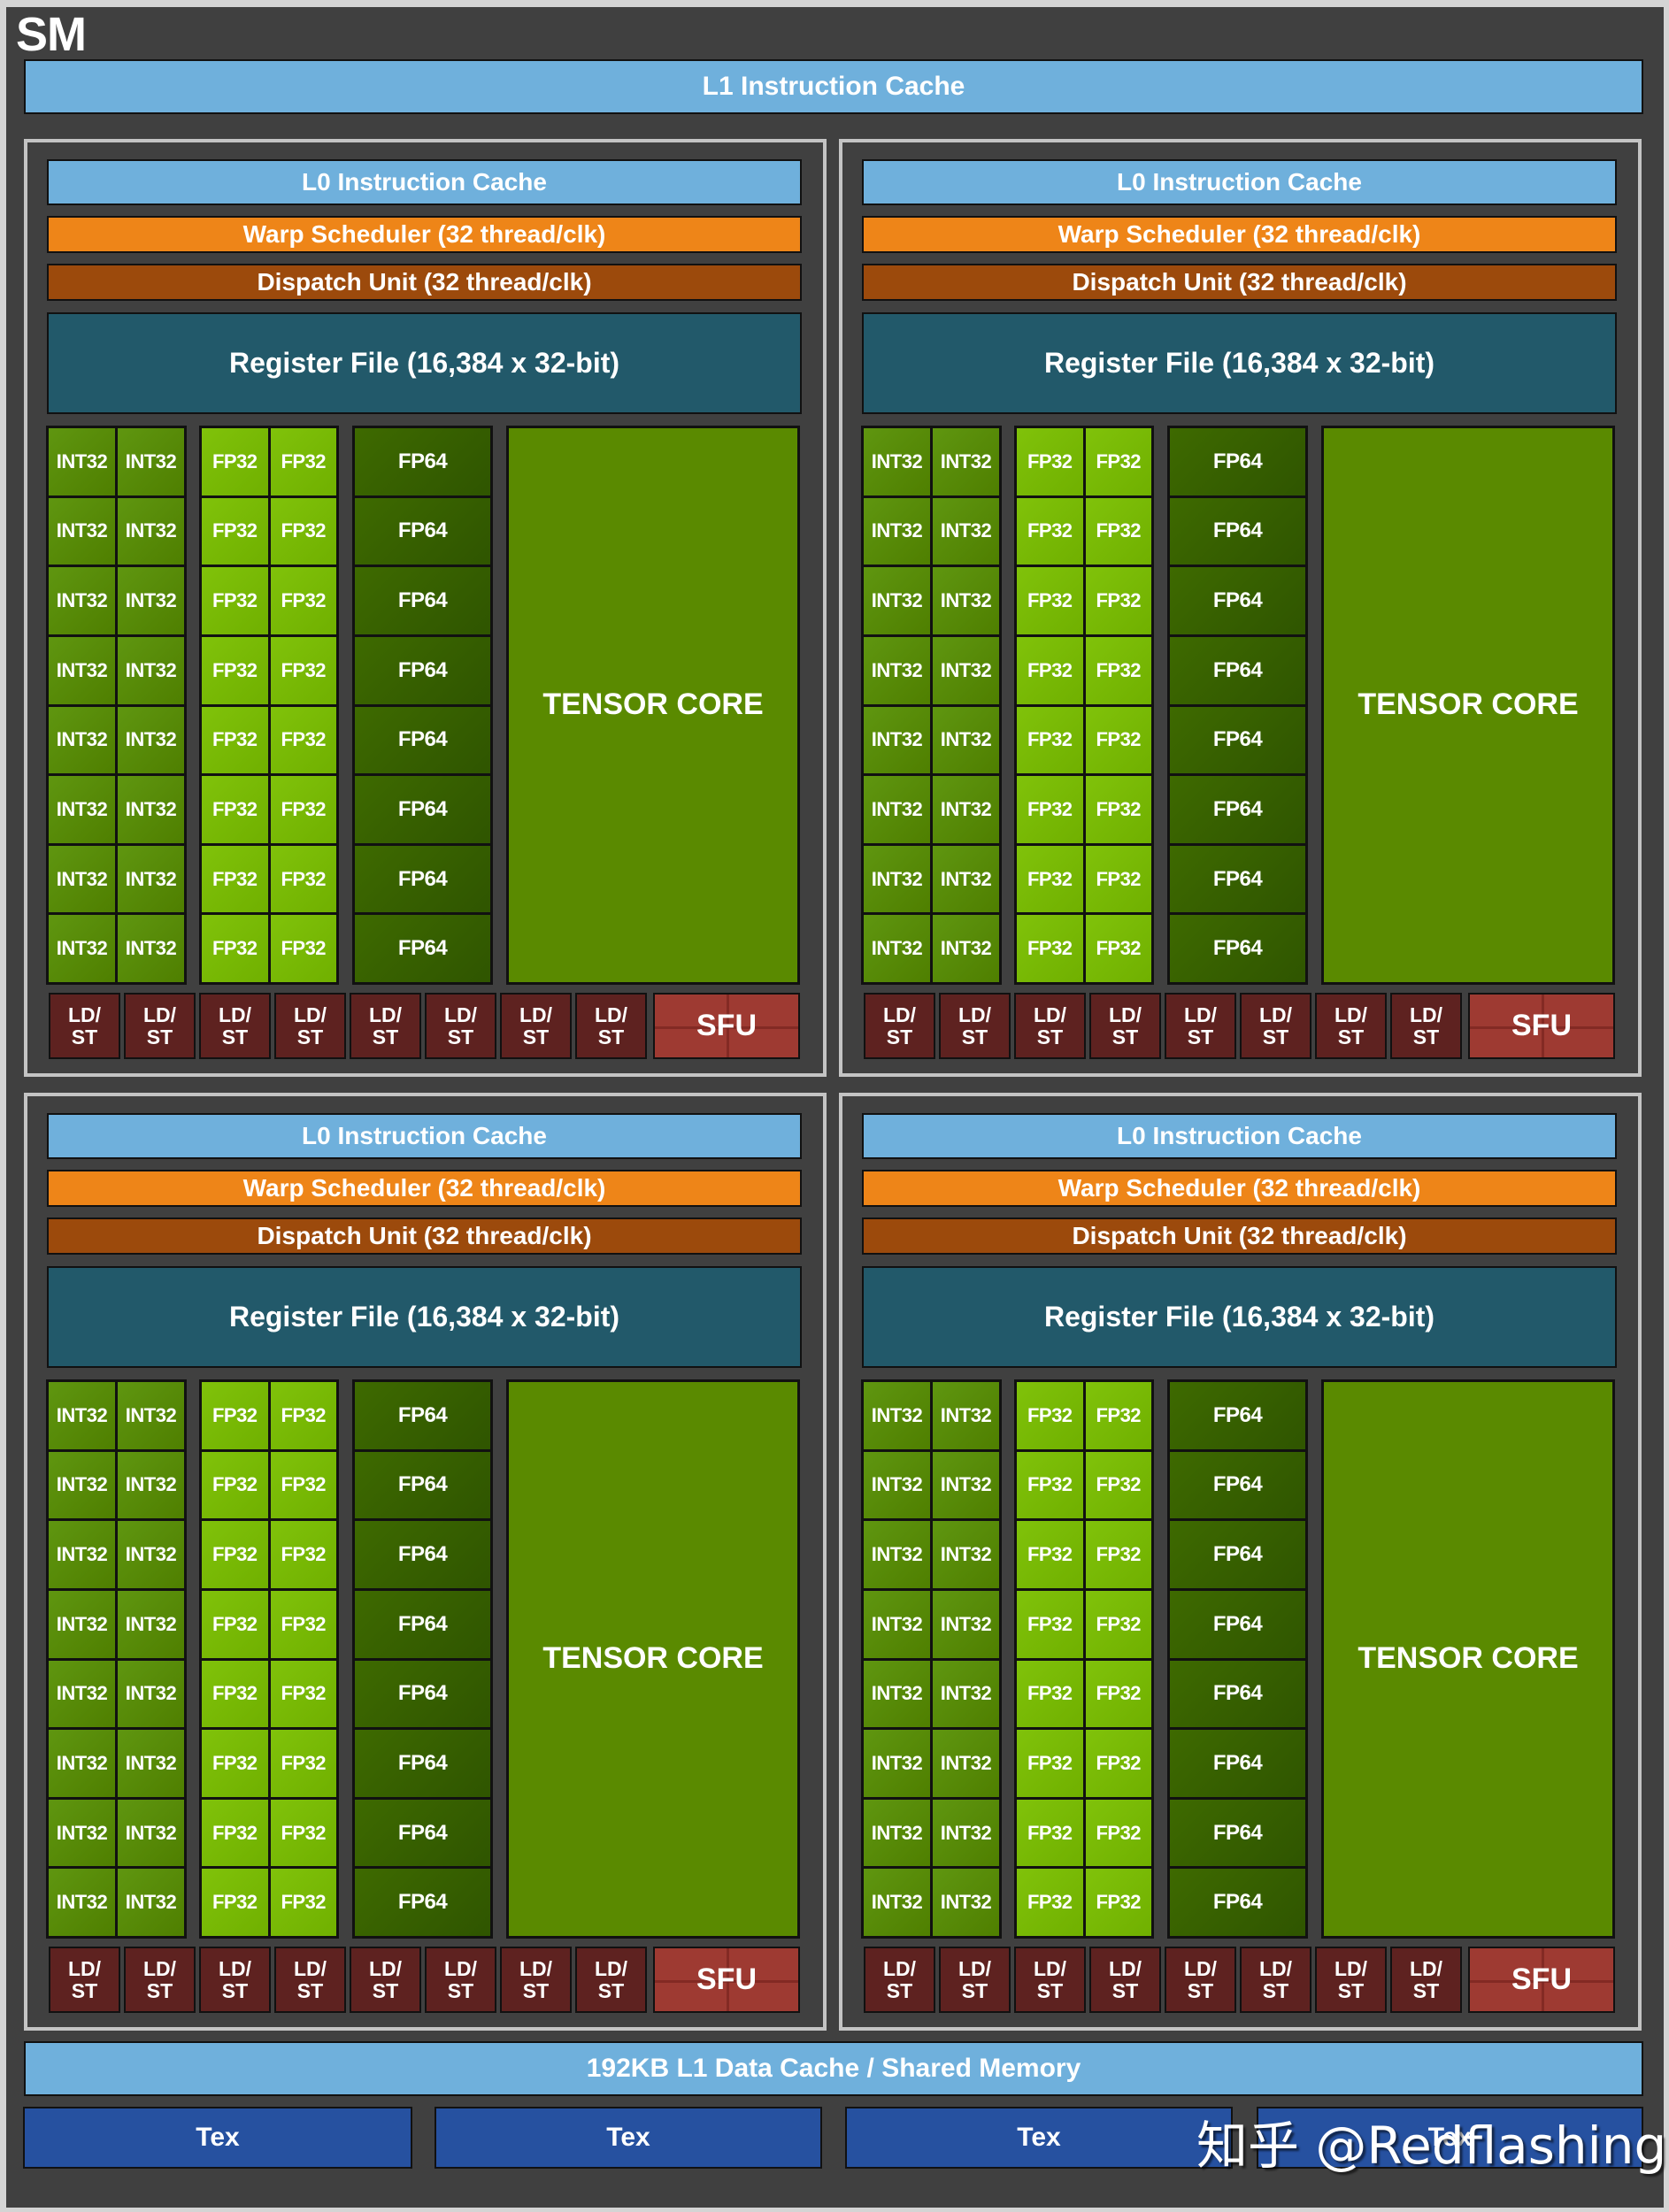 Image resolution: width=1669 pixels, height=2212 pixels. What do you see at coordinates (726, 1980) in the screenshot?
I see `sfu-unit: SFU` at bounding box center [726, 1980].